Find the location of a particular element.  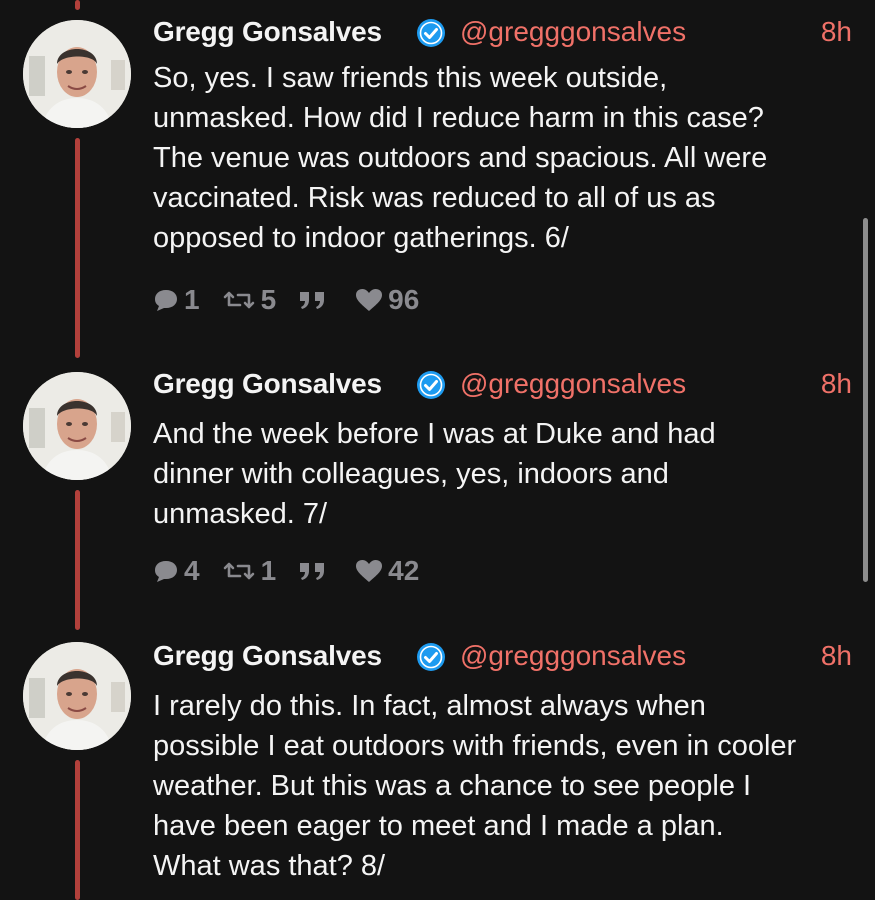

reply-button: 4 is located at coordinates (176, 571).